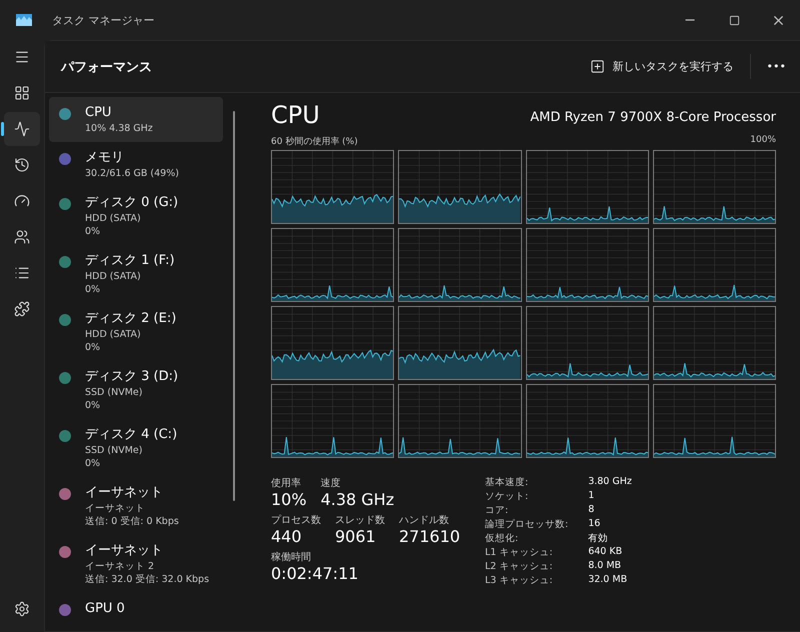  Describe the element at coordinates (136, 609) in the screenshot. I see `device-list-item: GPU 0` at that location.